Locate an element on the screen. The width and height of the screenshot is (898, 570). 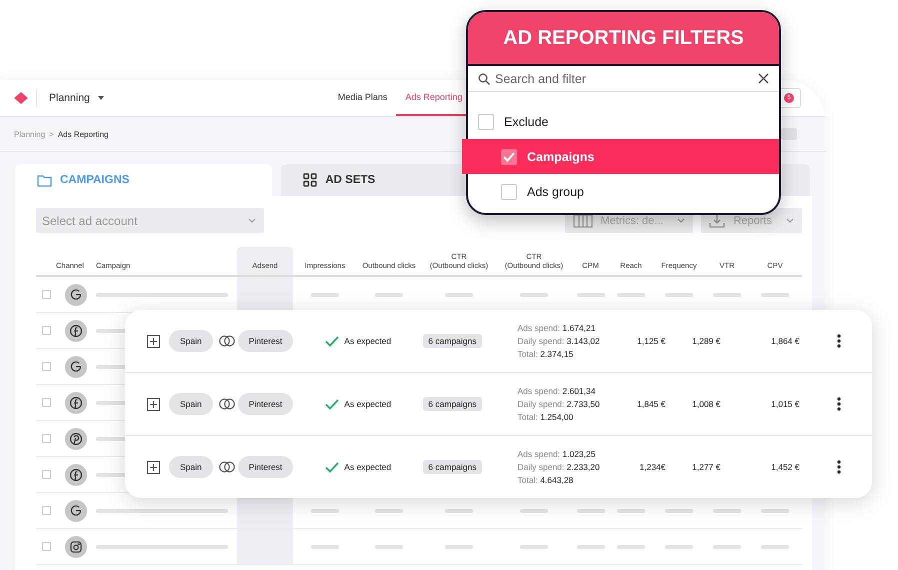
nav-tab: Media Plans is located at coordinates (362, 98).